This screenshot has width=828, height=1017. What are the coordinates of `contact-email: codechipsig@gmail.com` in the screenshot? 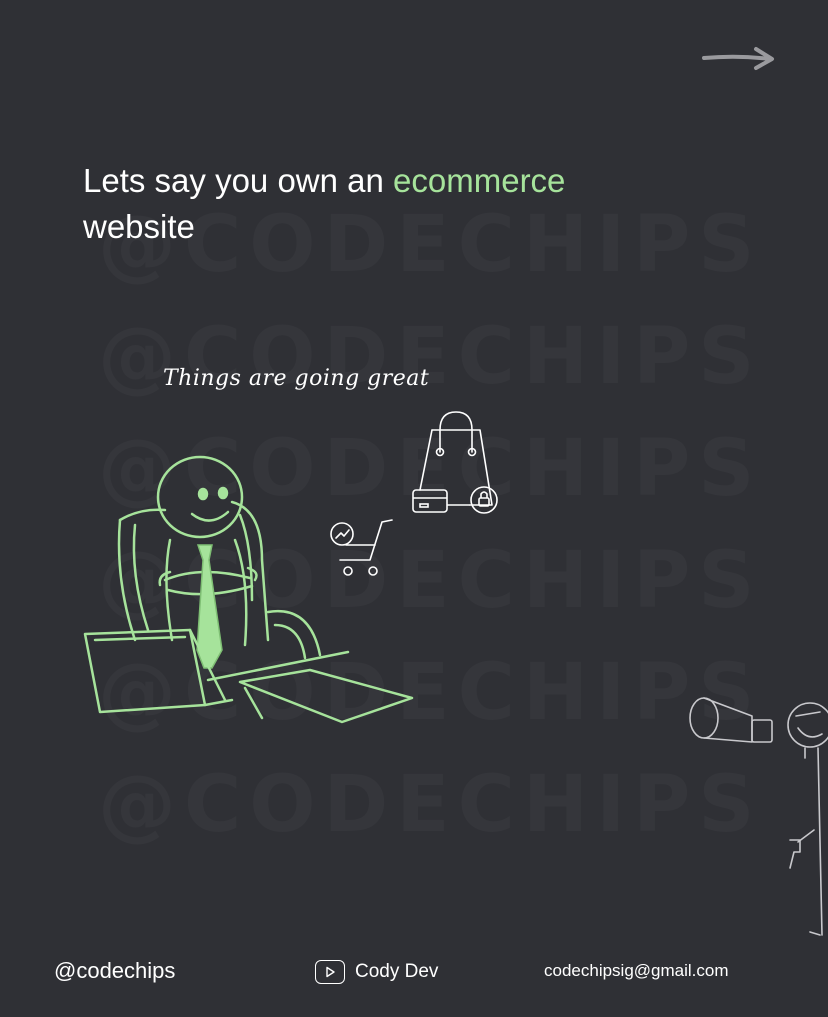 It's located at (636, 971).